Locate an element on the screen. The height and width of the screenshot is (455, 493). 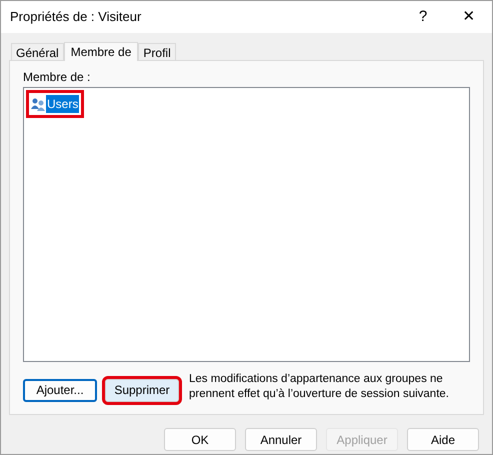
tab: Profil is located at coordinates (157, 51).